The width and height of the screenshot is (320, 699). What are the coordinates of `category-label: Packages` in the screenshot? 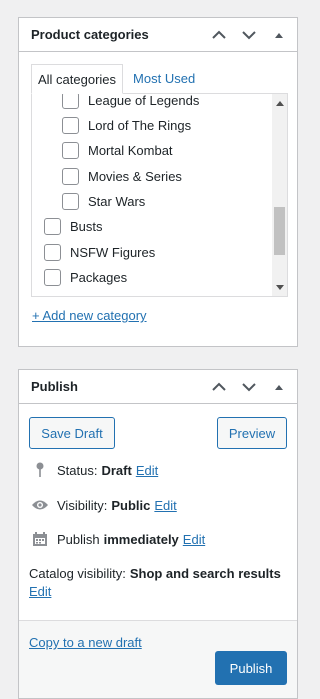 It's located at (99, 277).